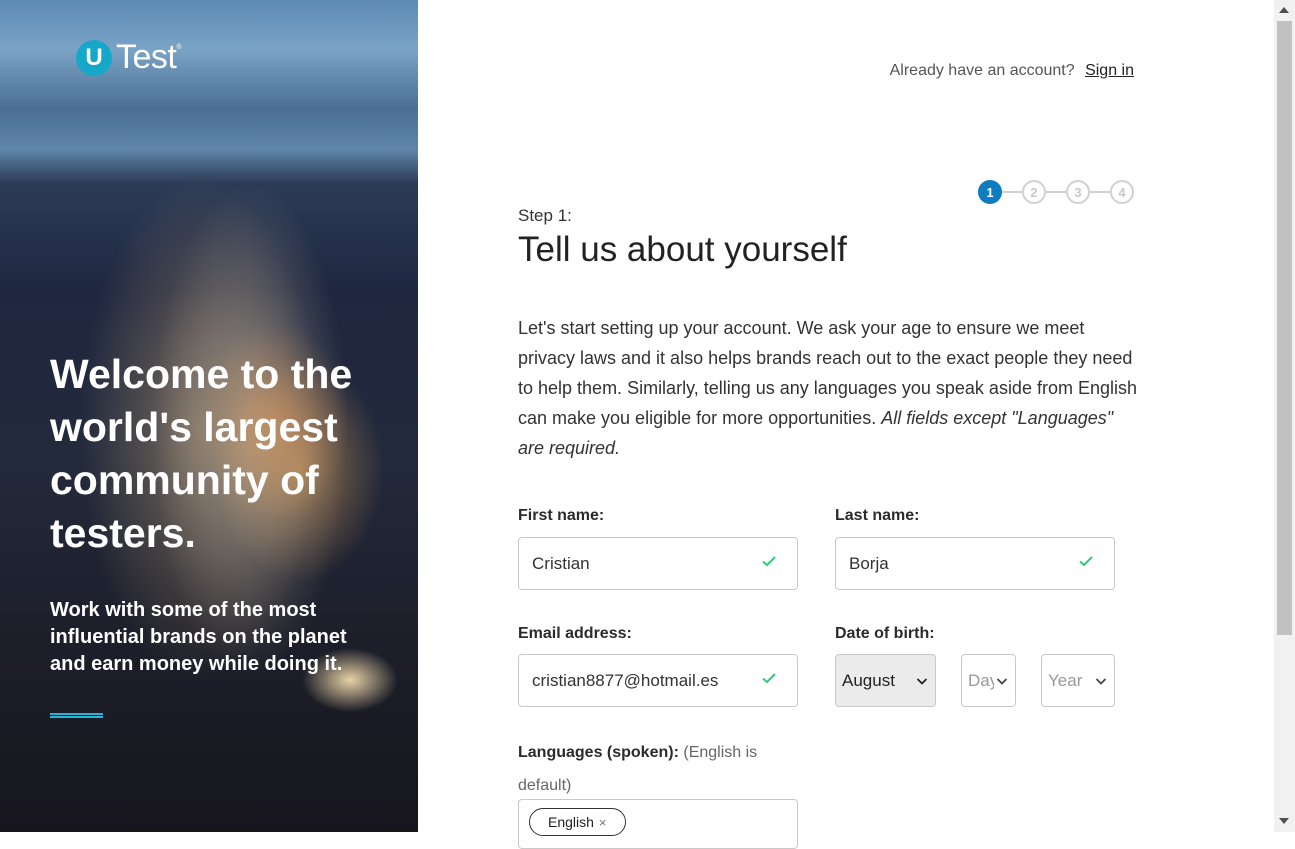  Describe the element at coordinates (877, 515) in the screenshot. I see `last-name-label: Last name:` at that location.